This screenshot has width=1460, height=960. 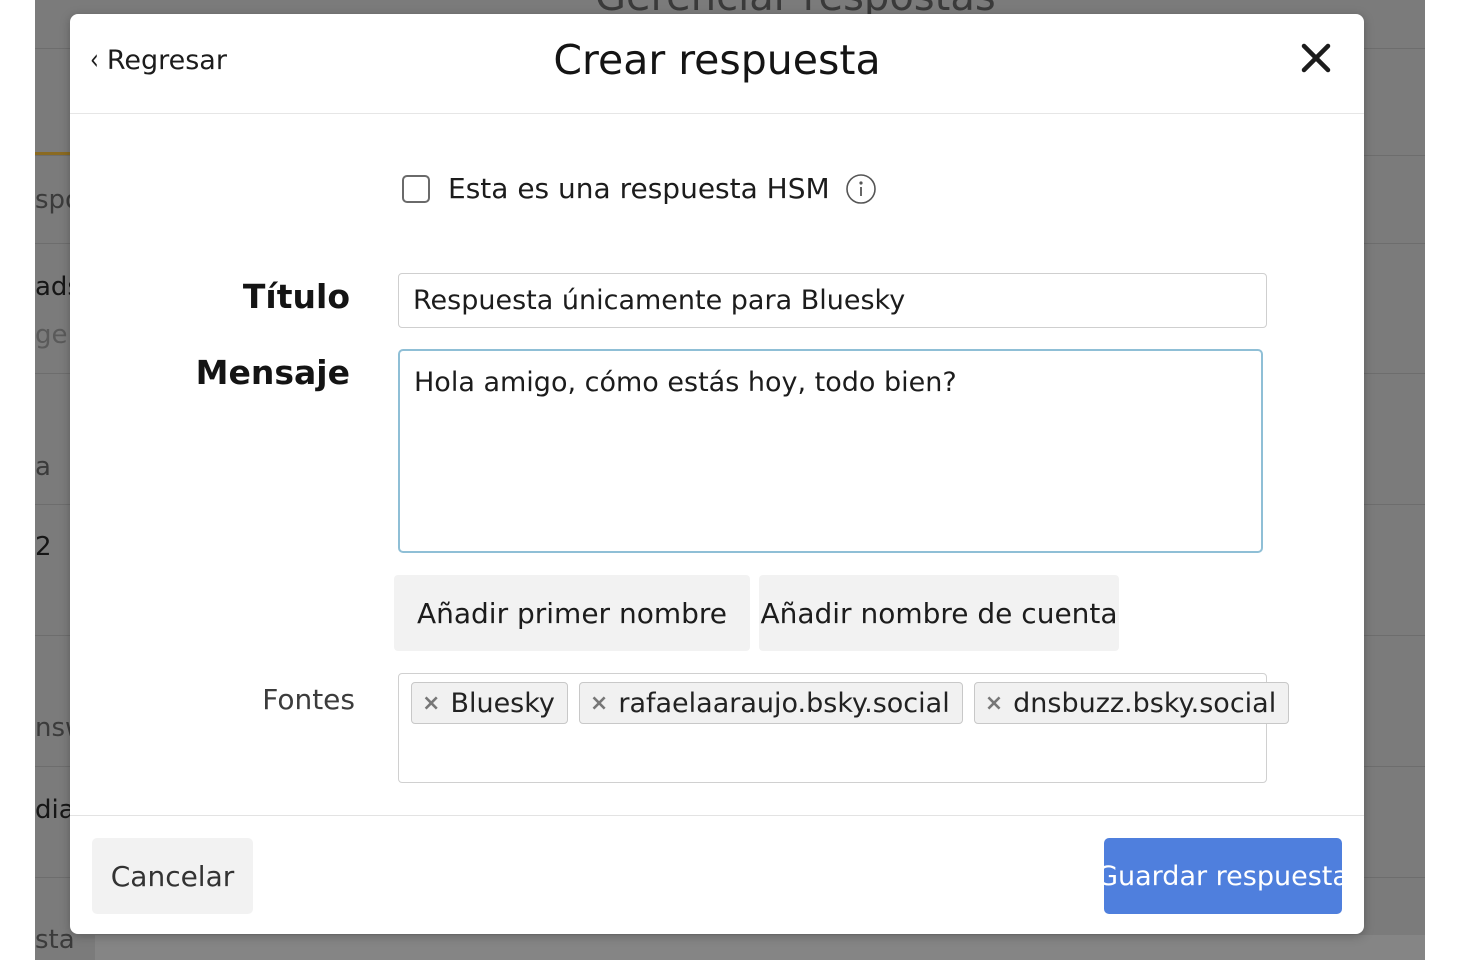 I want to click on modal-header: ‹ Regresar Crear respuesta, so click(x=717, y=64).